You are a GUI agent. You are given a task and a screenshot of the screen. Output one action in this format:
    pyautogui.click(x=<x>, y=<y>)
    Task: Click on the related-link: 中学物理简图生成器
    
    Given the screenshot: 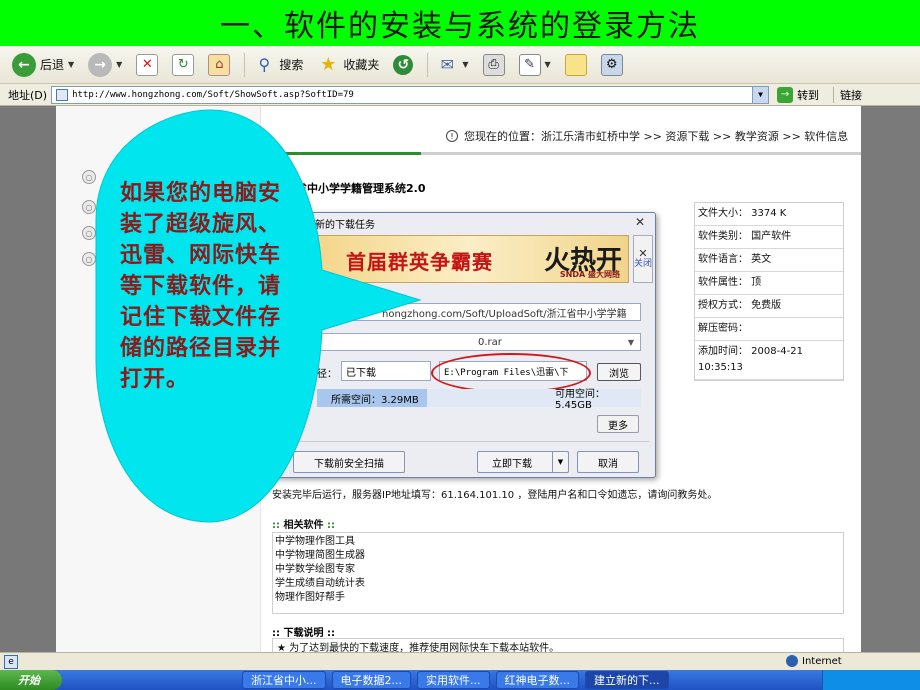 What is the action you would take?
    pyautogui.click(x=558, y=556)
    